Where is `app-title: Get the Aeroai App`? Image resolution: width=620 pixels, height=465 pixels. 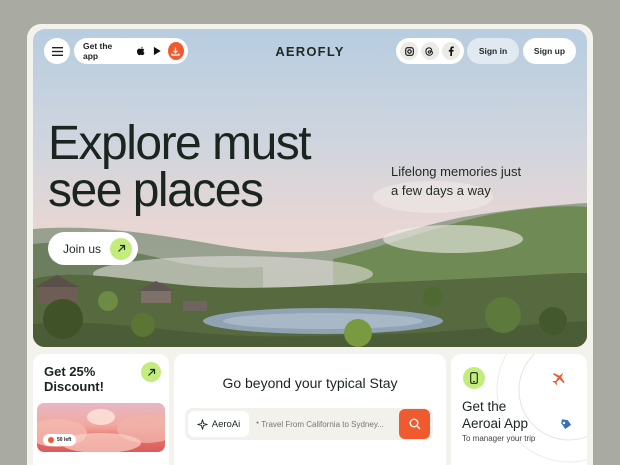
app-title: Get the Aeroai App is located at coordinates (495, 415).